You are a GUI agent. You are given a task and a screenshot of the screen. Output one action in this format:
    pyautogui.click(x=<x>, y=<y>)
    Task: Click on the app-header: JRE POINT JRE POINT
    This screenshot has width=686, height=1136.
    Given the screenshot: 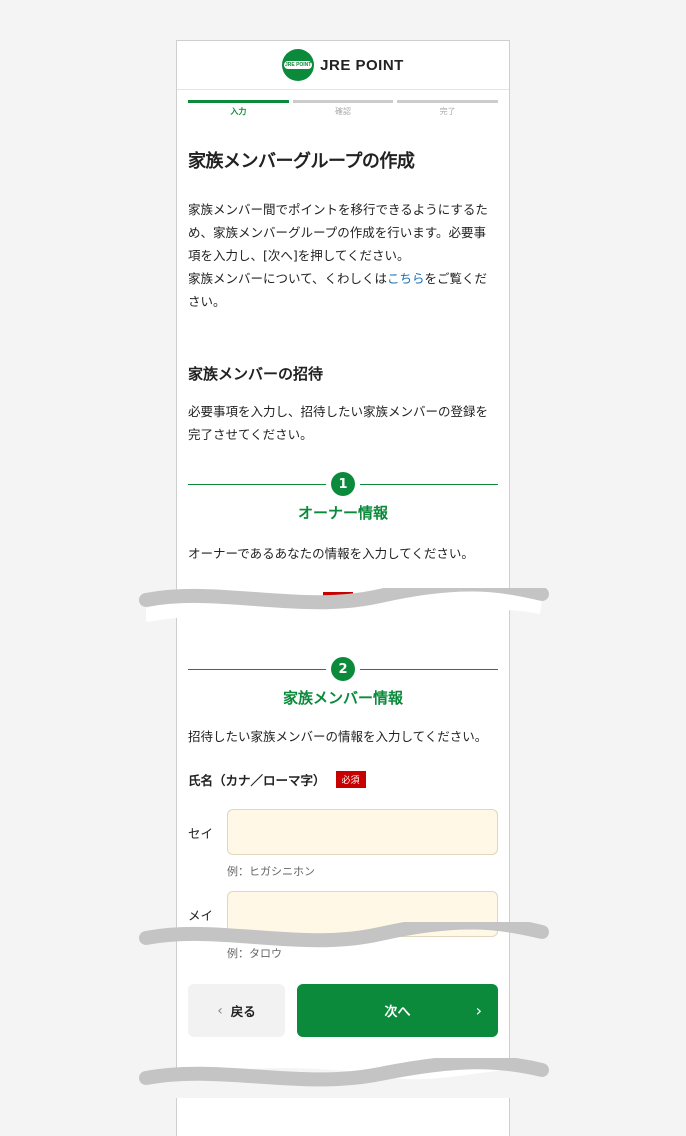 What is the action you would take?
    pyautogui.click(x=343, y=65)
    